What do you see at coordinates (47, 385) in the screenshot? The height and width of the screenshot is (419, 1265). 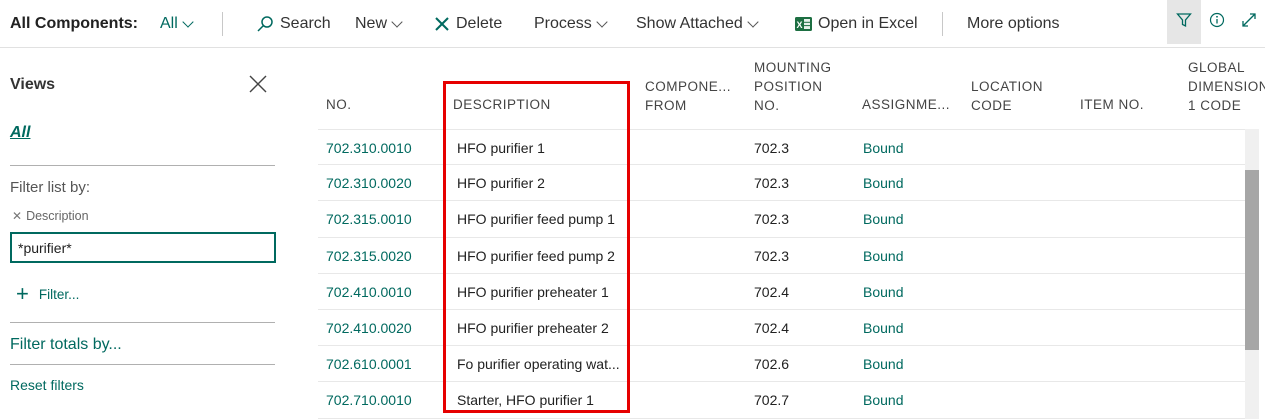 I see `reset-filters-link: Reset filters` at bounding box center [47, 385].